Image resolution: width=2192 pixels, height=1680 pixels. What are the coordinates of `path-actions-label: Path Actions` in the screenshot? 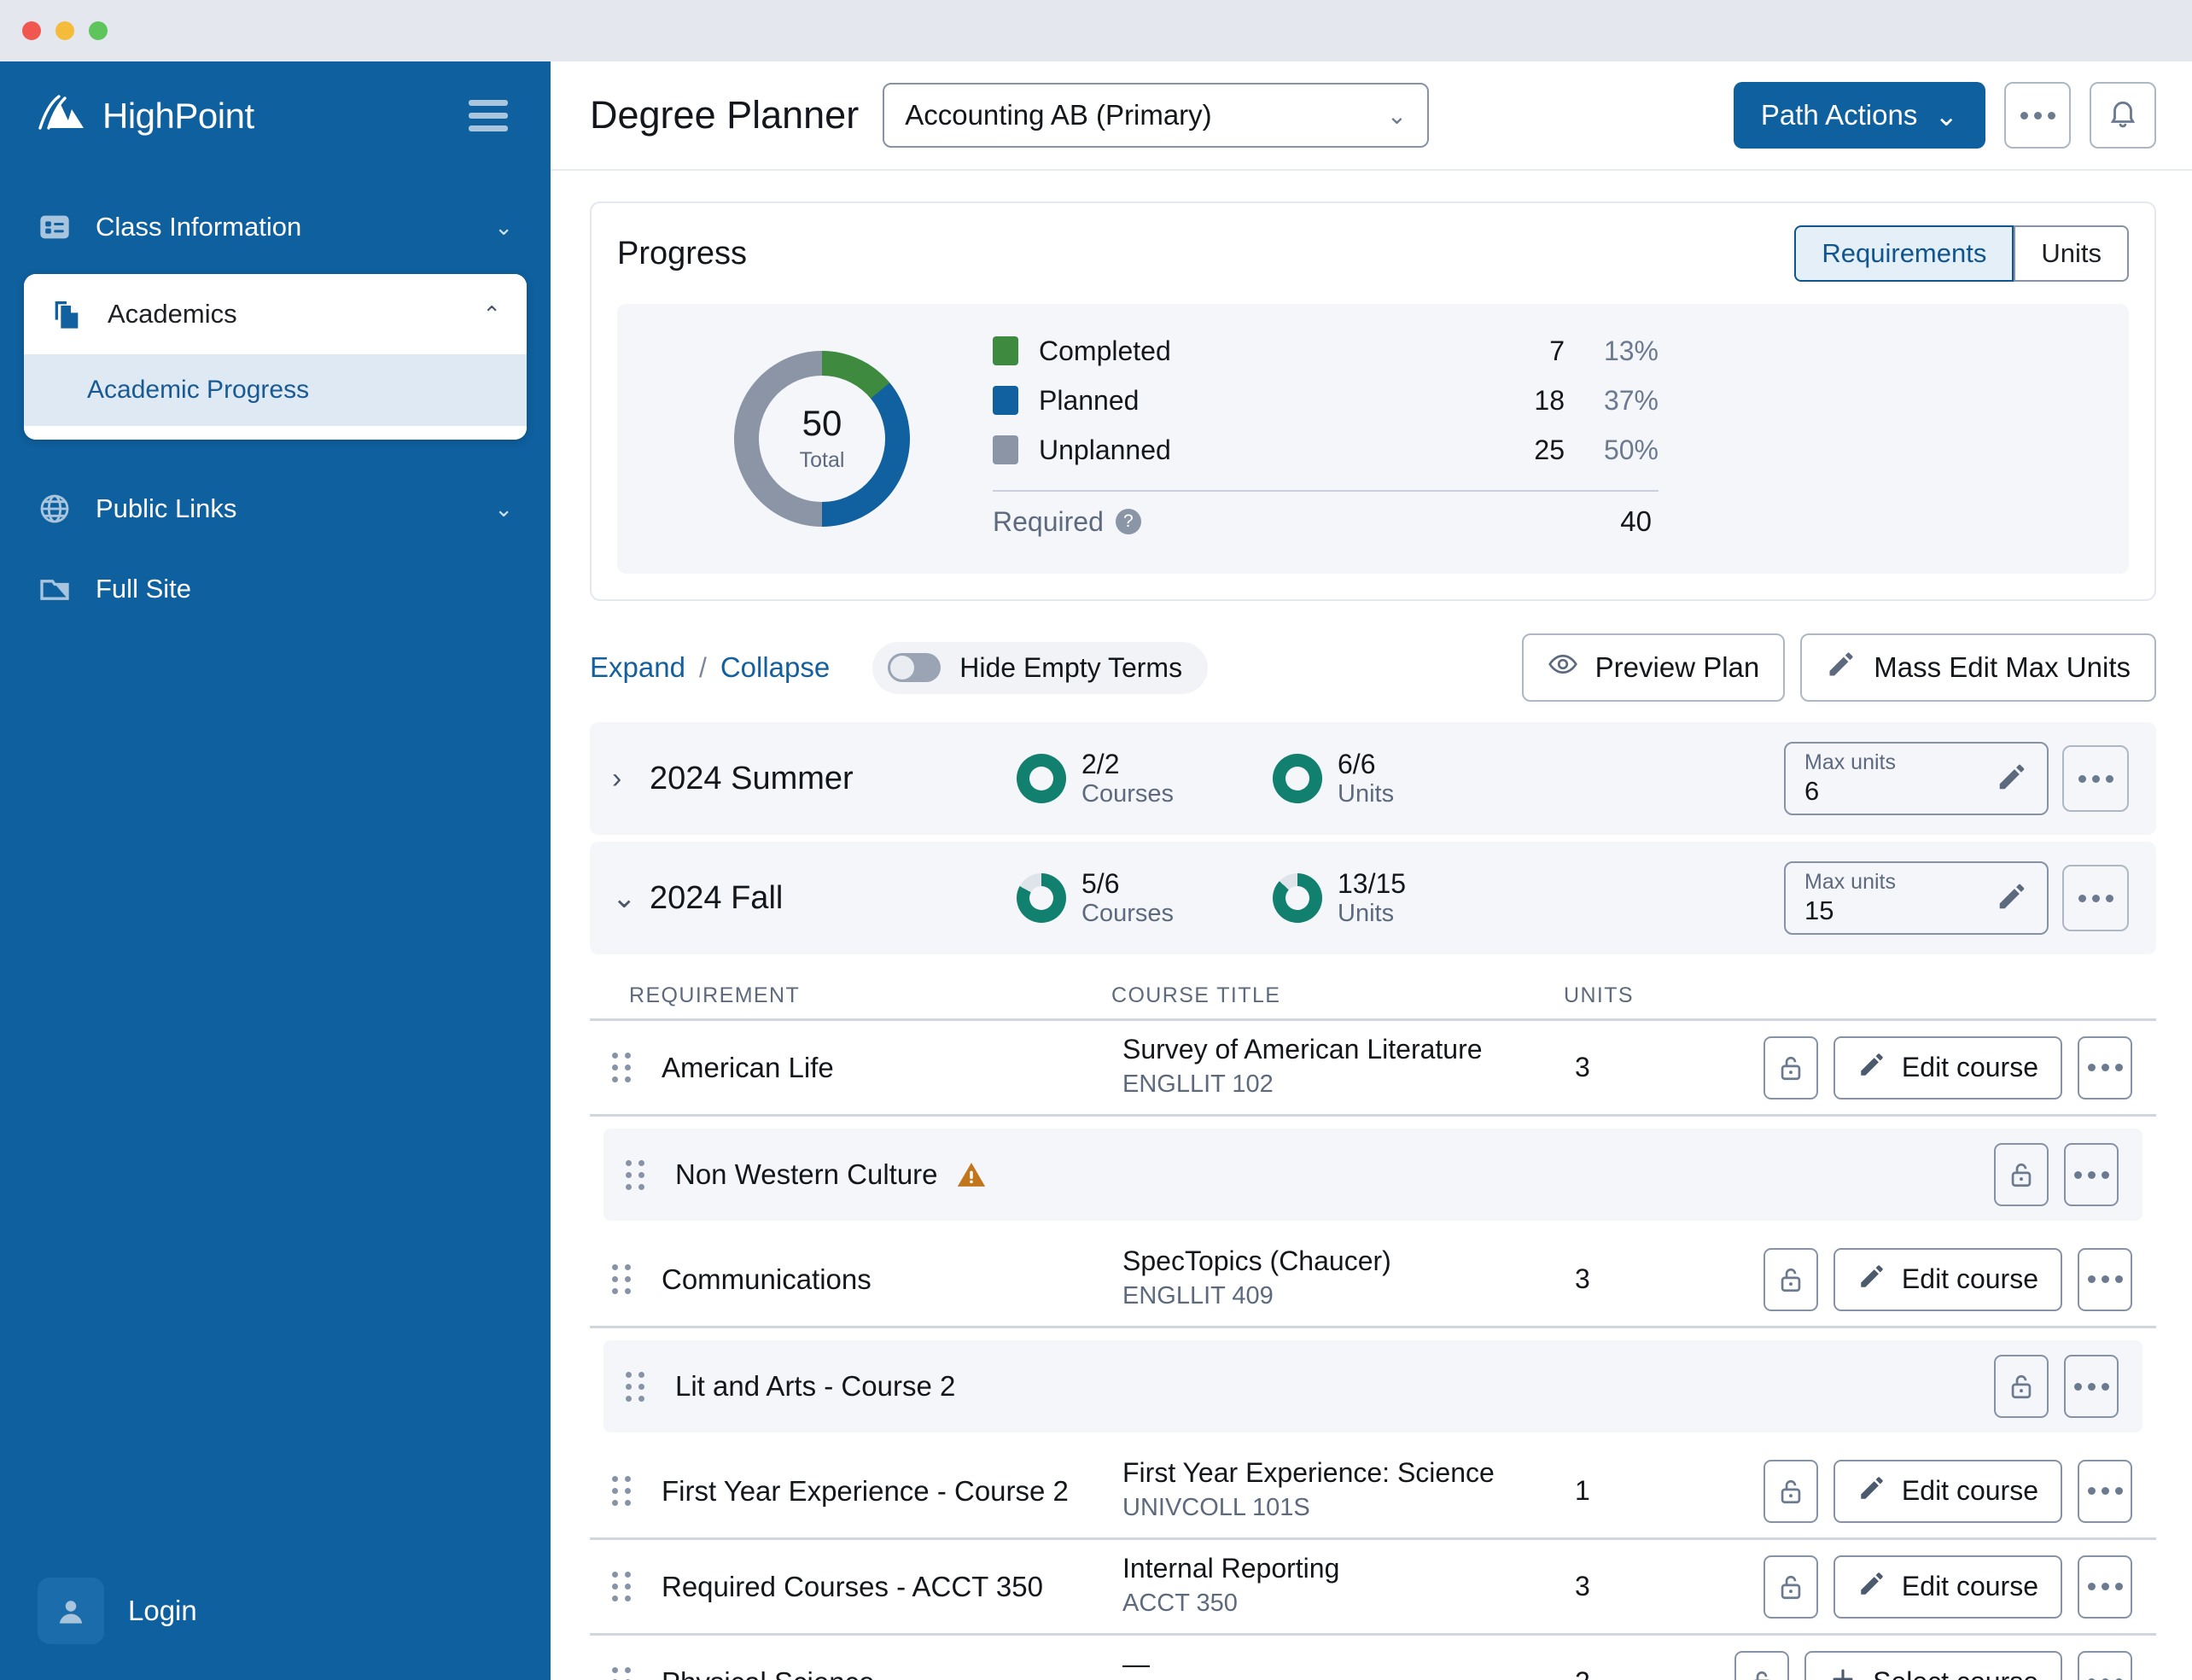 It's located at (1839, 115).